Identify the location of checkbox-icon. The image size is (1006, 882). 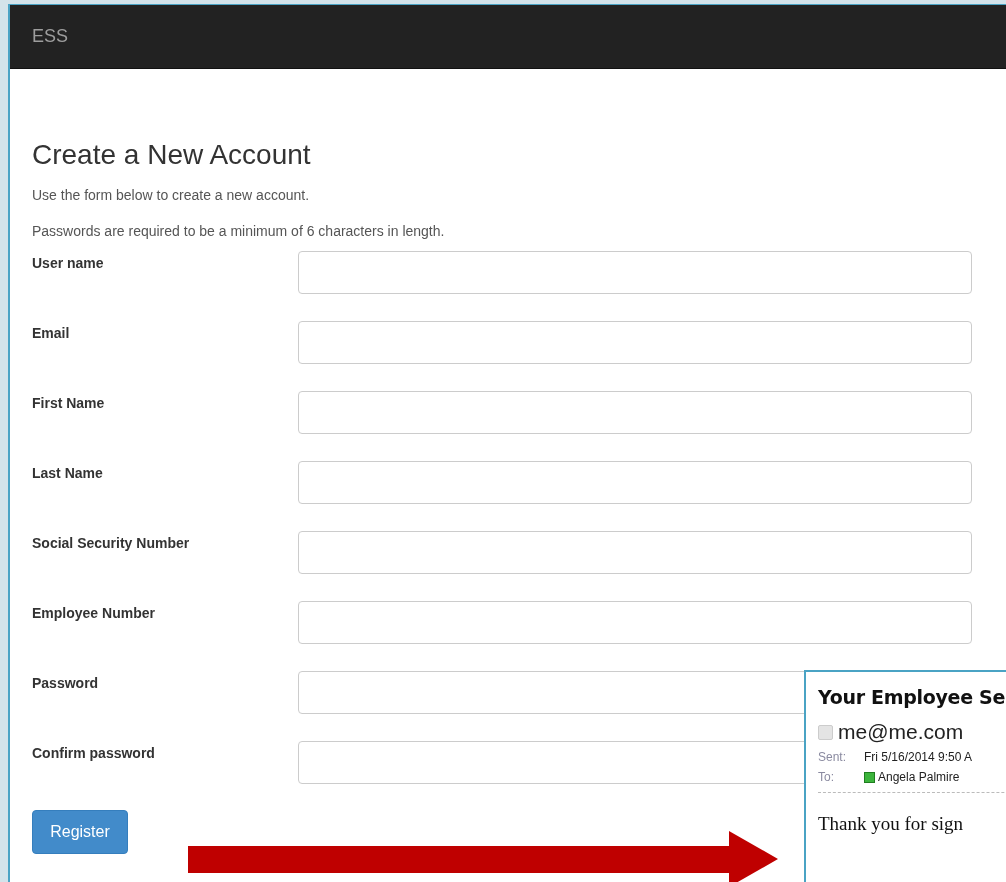
(825, 732).